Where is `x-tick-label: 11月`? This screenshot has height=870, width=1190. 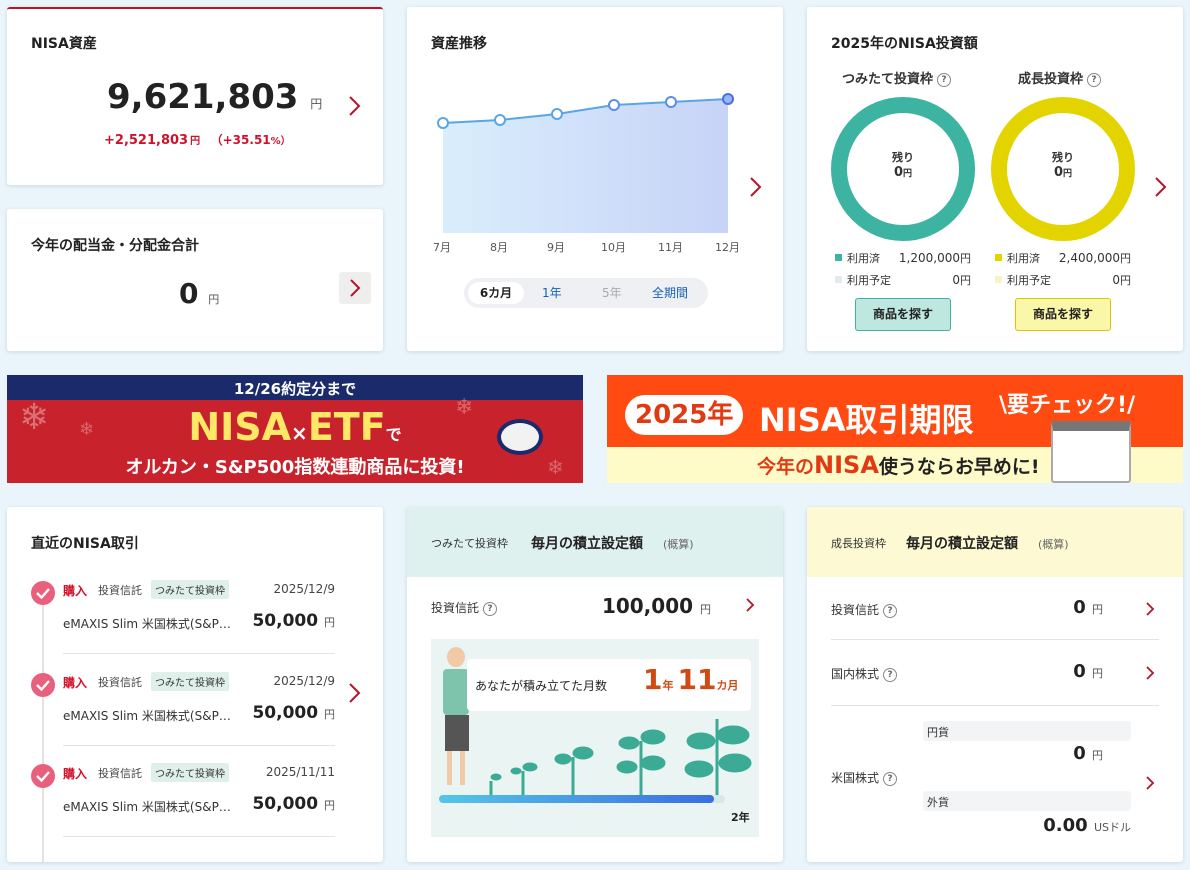
x-tick-label: 11月 is located at coordinates (670, 247).